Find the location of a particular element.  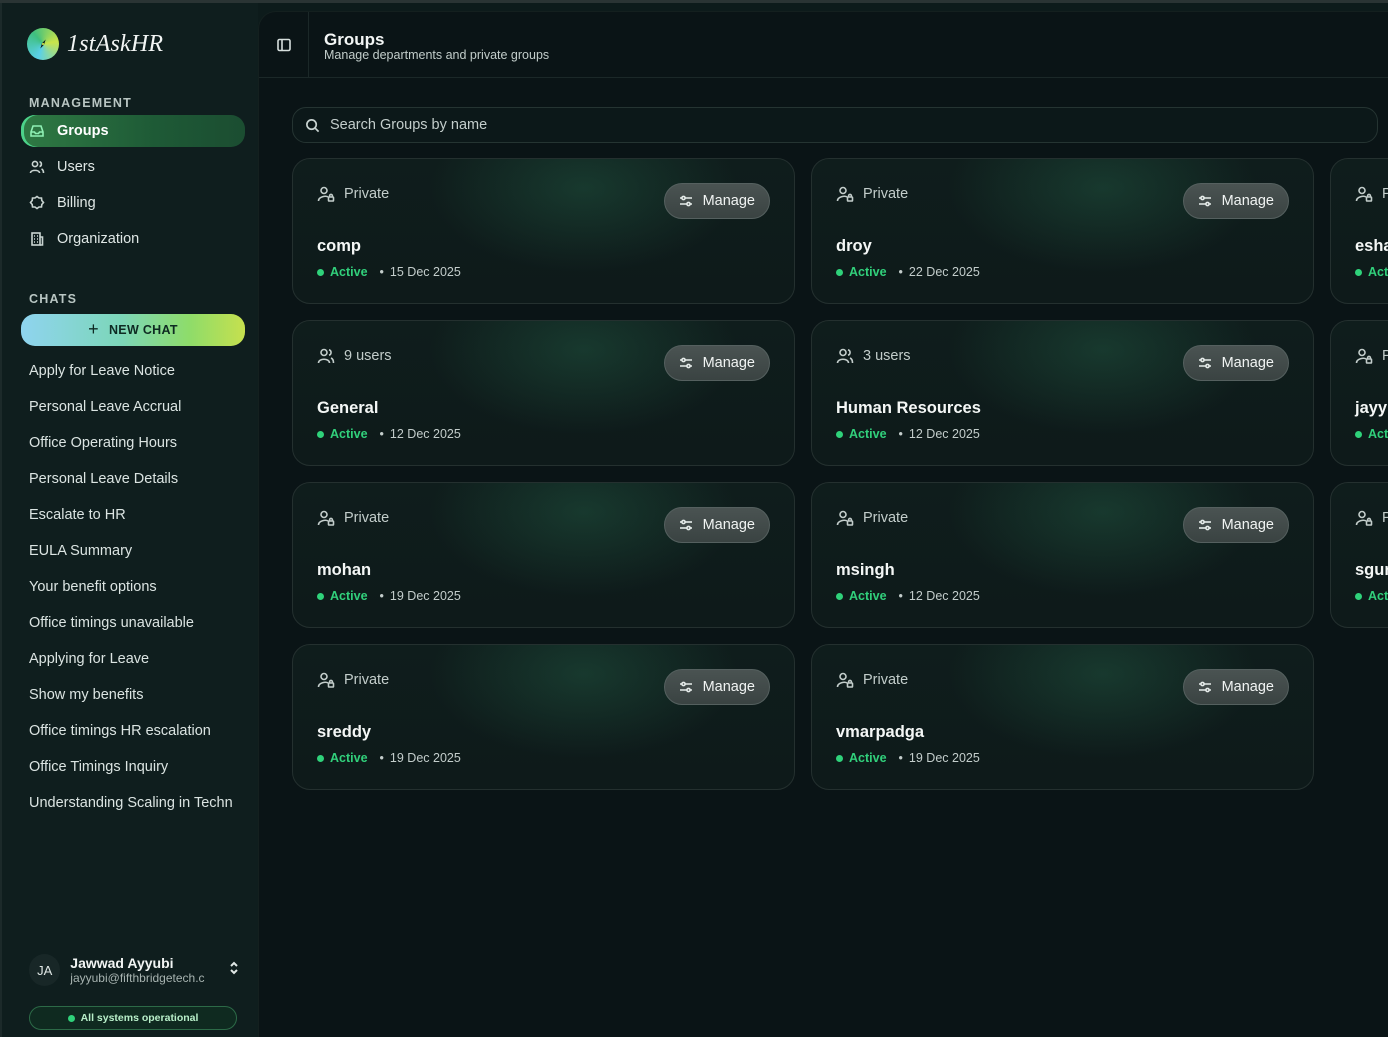

sidebar-toggle-button is located at coordinates (284, 45).